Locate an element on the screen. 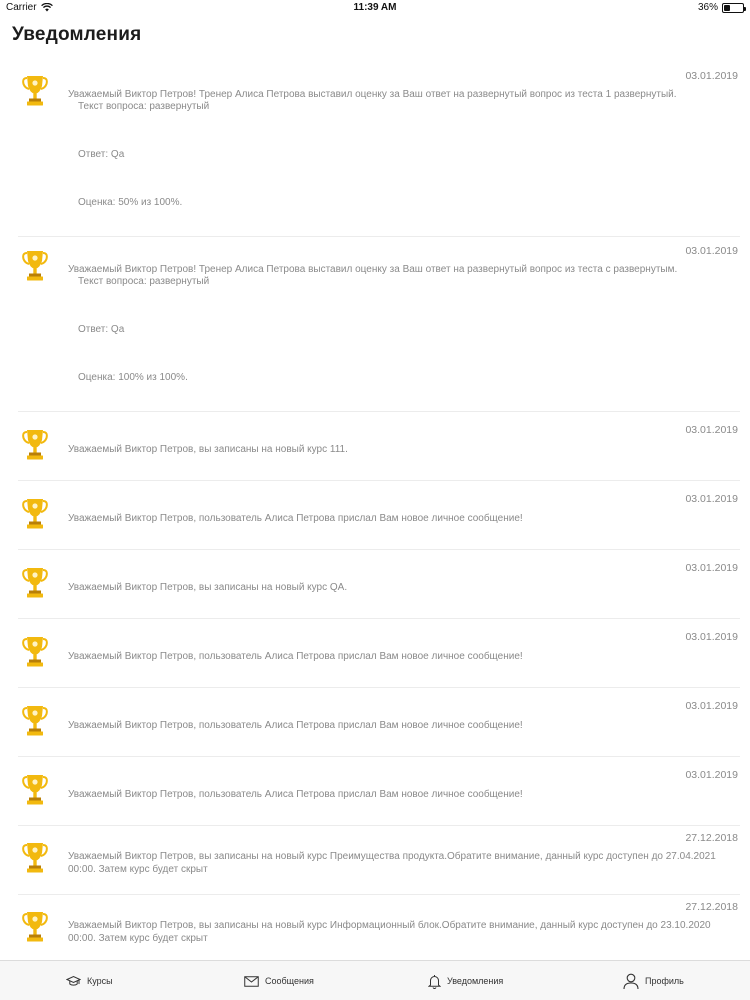 The image size is (750, 1000). battery-icon is located at coordinates (734, 7).